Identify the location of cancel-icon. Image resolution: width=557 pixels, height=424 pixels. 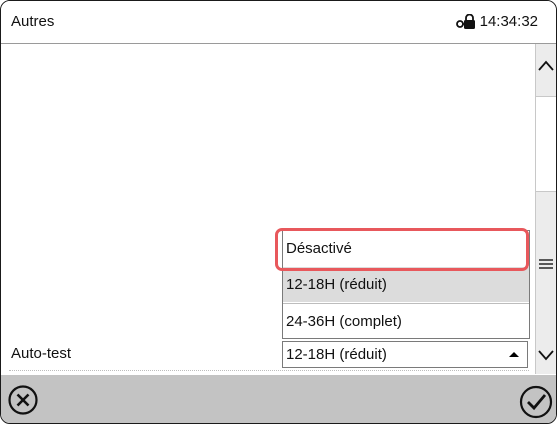
(23, 400).